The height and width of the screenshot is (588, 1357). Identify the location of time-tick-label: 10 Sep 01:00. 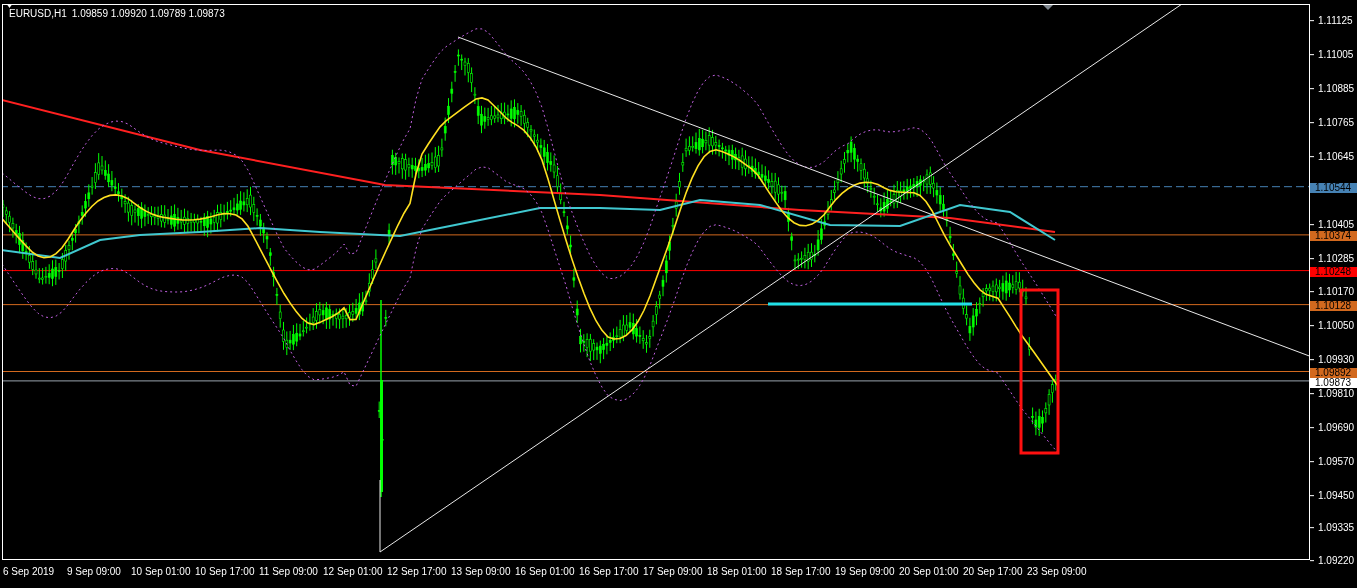
(161, 571).